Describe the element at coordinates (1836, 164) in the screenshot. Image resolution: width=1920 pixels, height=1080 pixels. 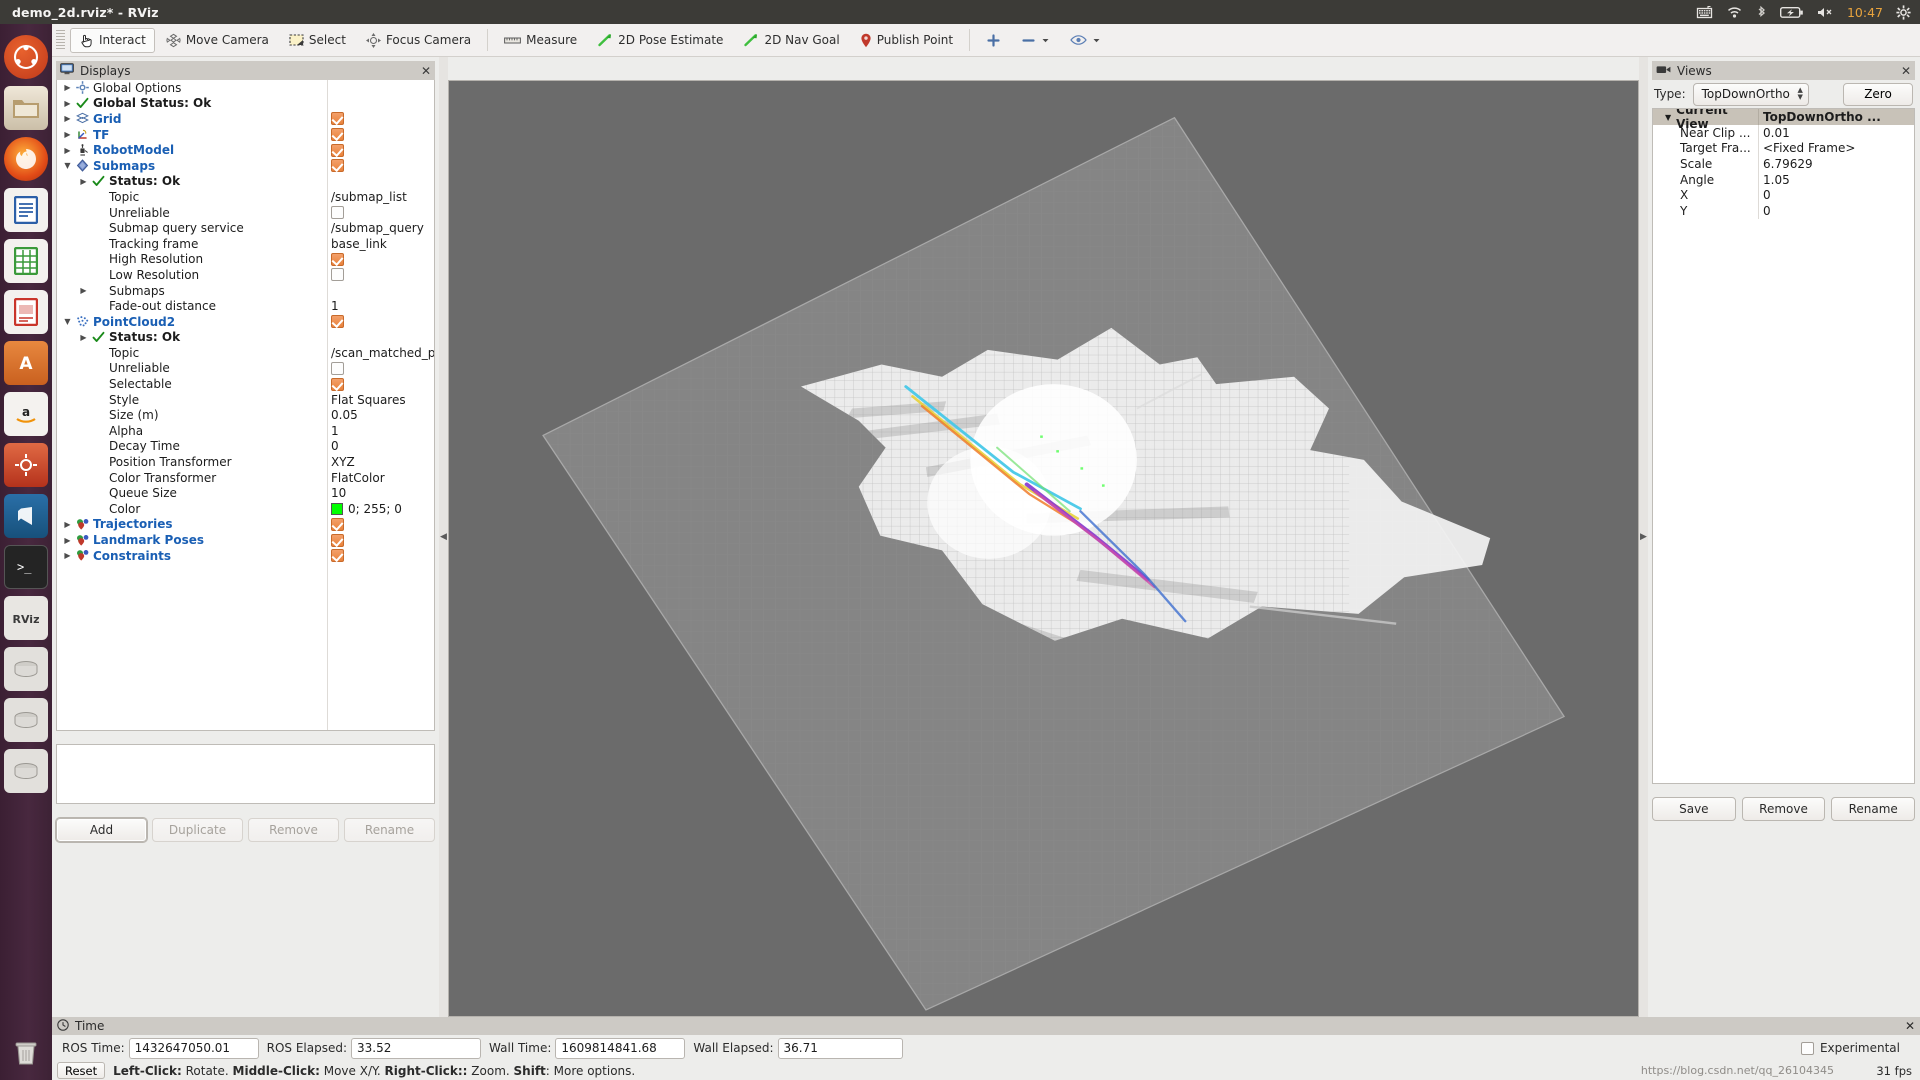
I see `view-property-value: 6.79629` at that location.